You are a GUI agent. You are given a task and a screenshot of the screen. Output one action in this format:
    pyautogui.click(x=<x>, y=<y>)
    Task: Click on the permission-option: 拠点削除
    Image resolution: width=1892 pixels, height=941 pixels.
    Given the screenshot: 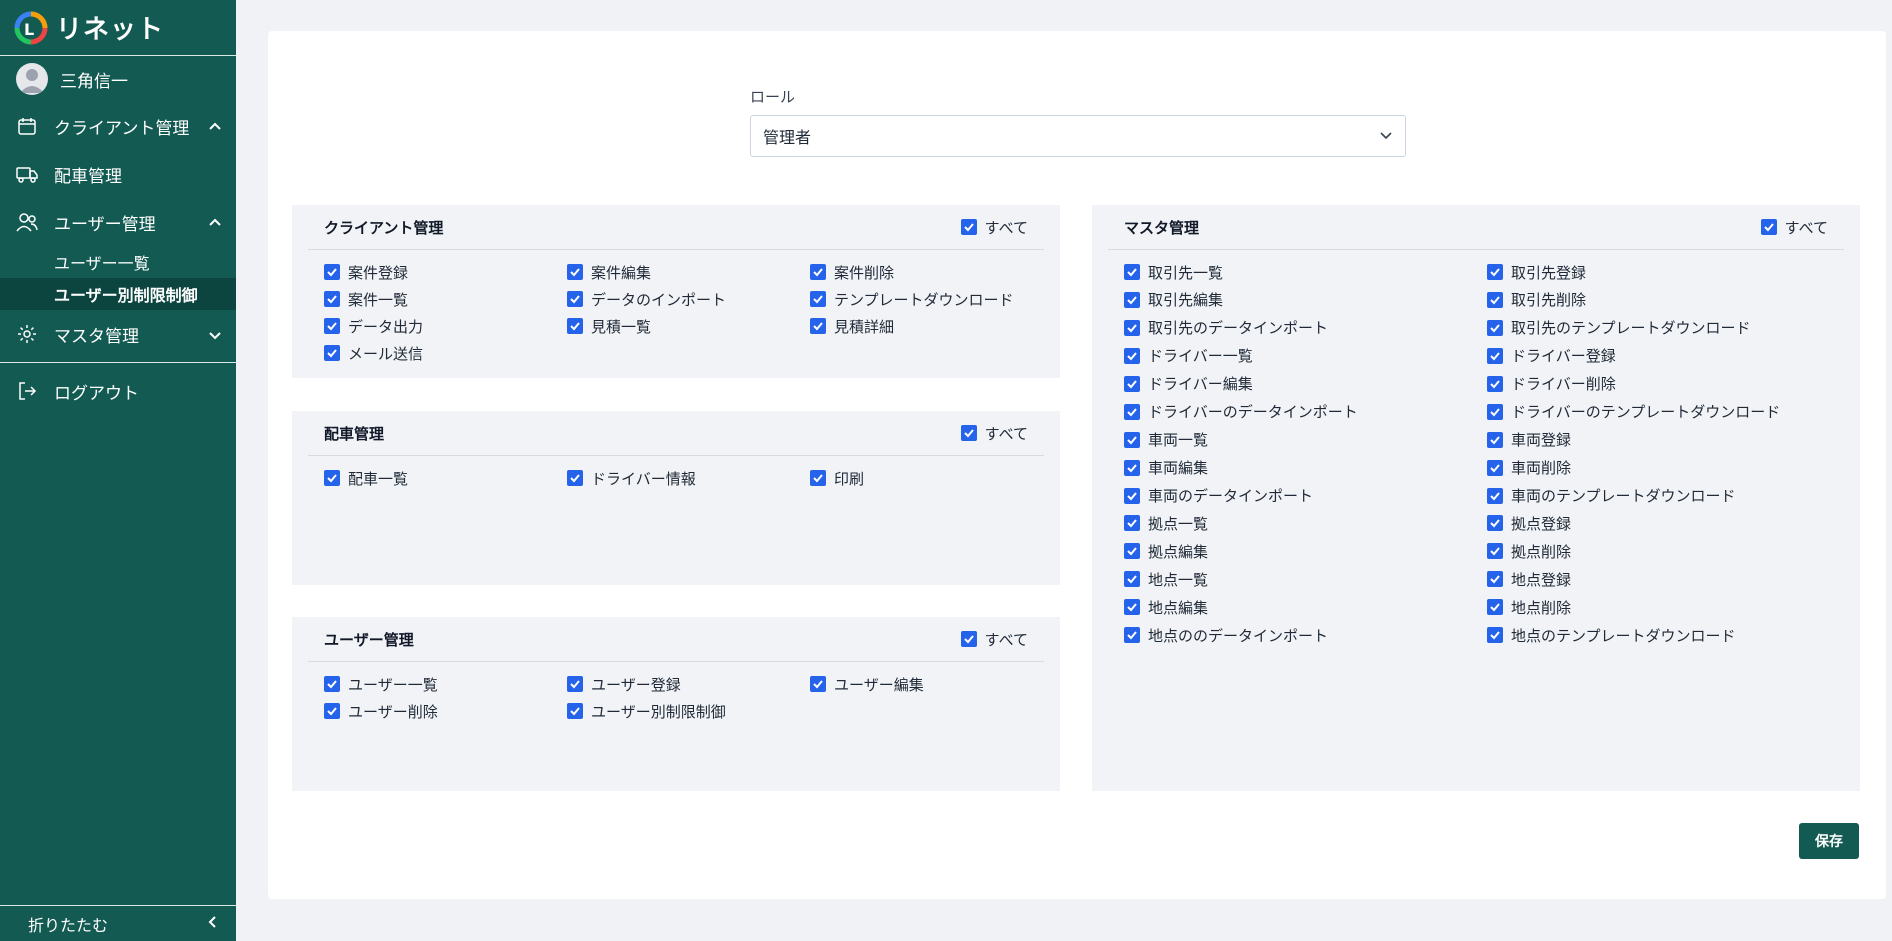 What is the action you would take?
    pyautogui.click(x=1668, y=551)
    